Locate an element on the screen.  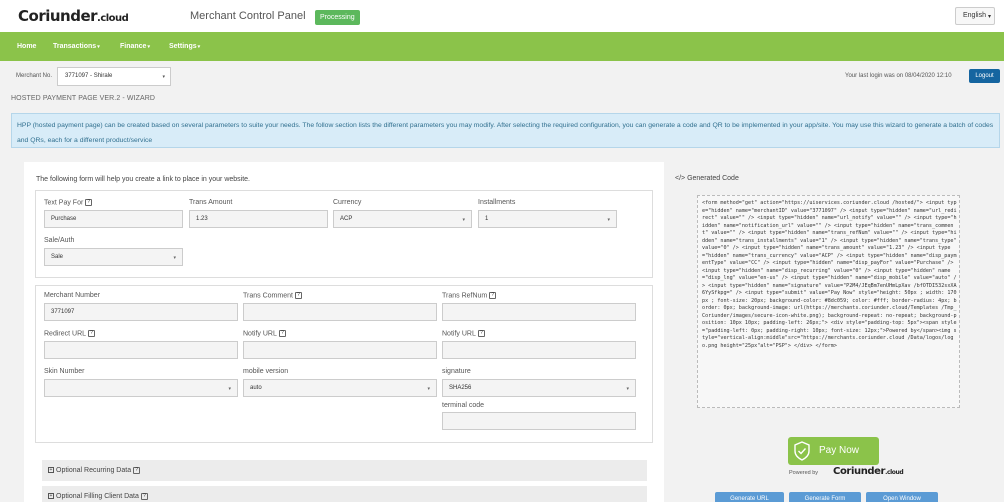
button-label: Generate Form is located at coordinates (825, 499).